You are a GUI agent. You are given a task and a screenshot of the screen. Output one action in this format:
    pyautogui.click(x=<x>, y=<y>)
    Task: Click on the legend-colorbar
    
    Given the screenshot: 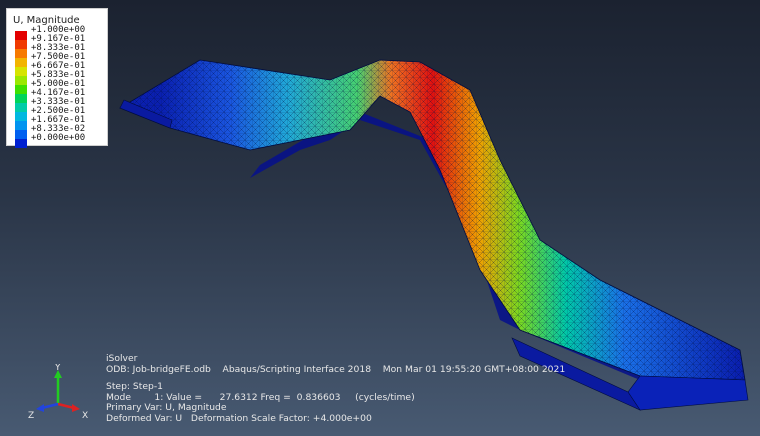 What is the action you would take?
    pyautogui.click(x=21, y=89)
    